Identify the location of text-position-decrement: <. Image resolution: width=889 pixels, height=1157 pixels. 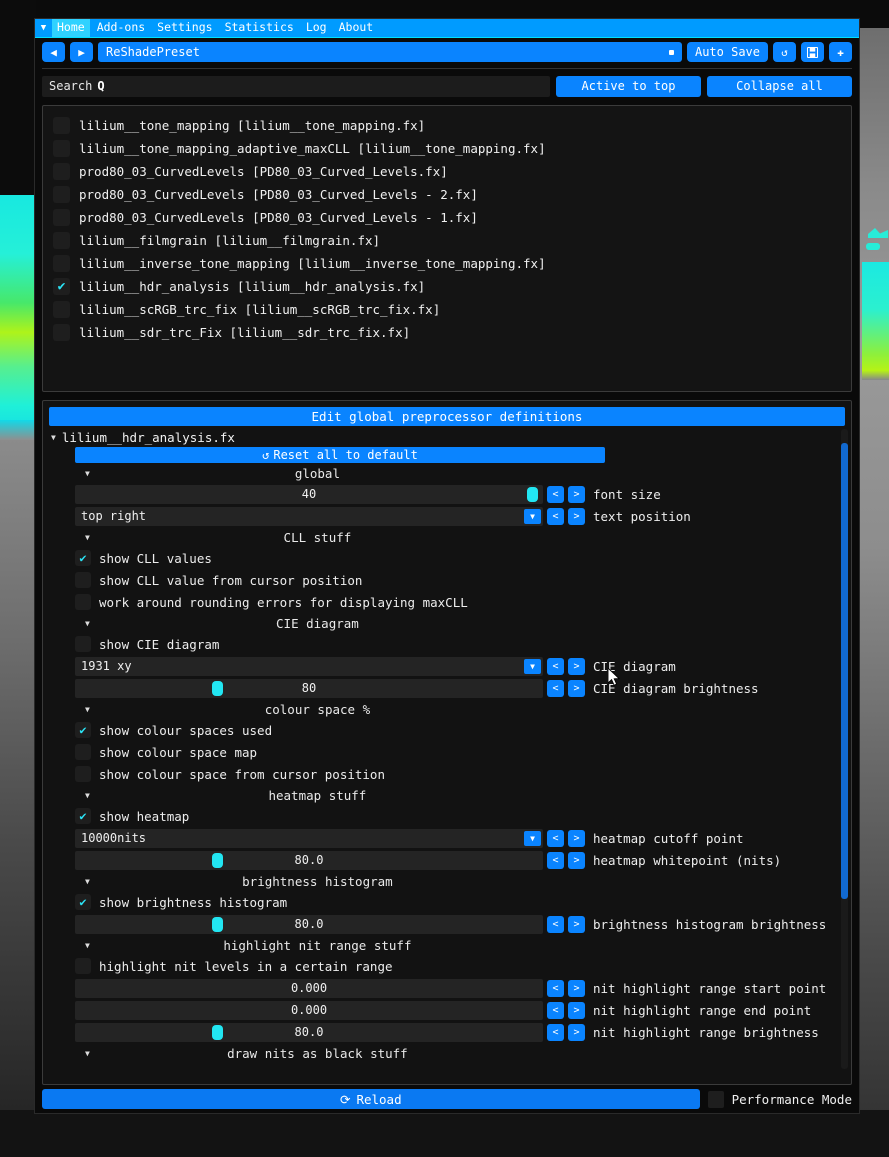
(555, 516).